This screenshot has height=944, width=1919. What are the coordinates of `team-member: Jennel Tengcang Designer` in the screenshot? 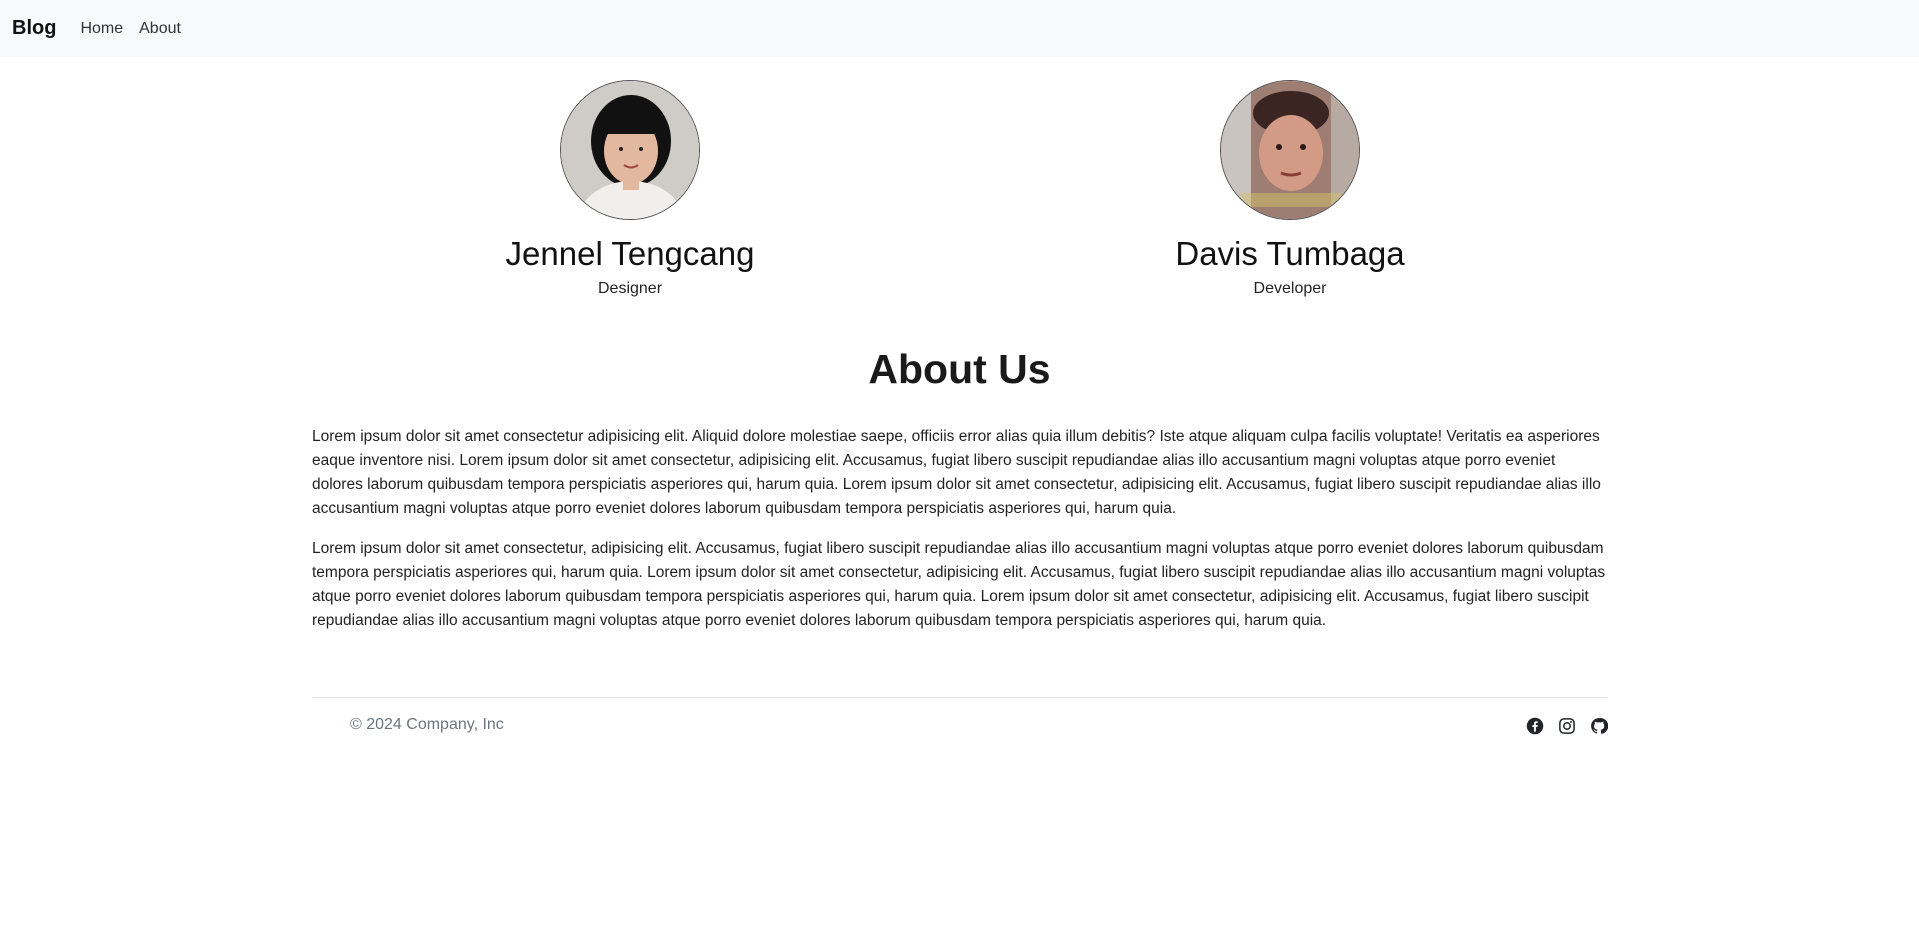 It's located at (630, 189).